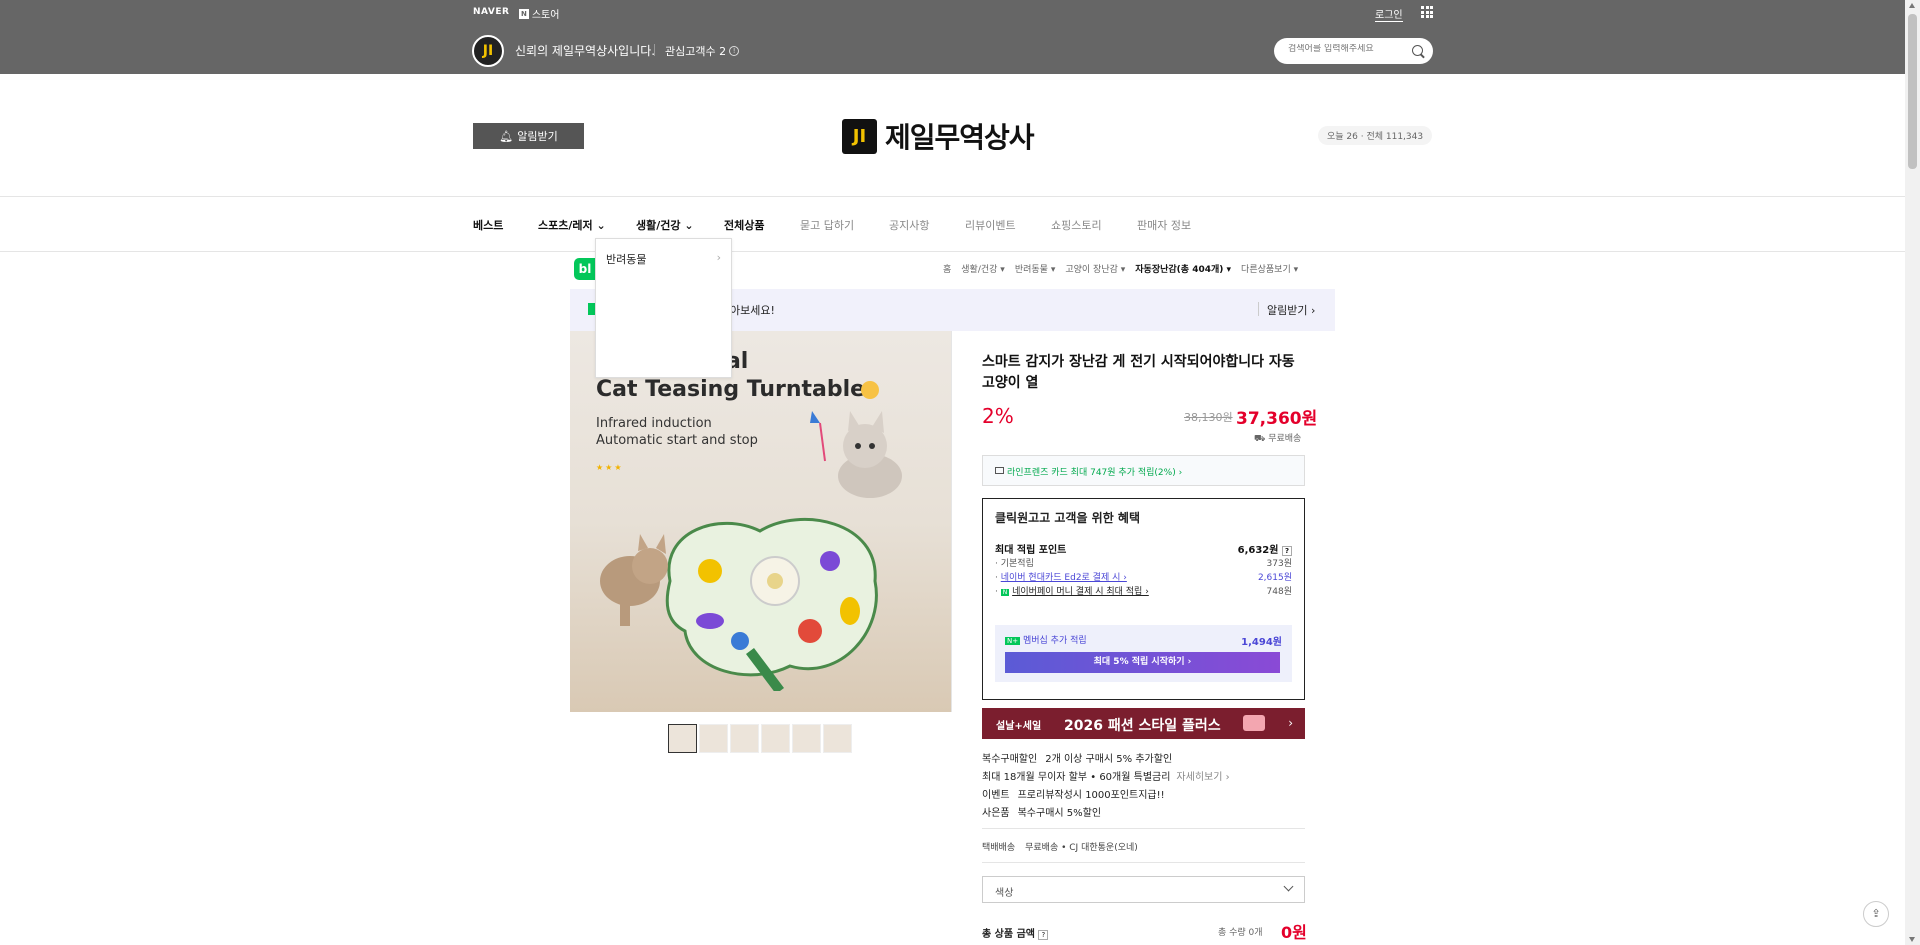  What do you see at coordinates (990, 225) in the screenshot?
I see `nav-item-review-event: 리뷰이벤트` at bounding box center [990, 225].